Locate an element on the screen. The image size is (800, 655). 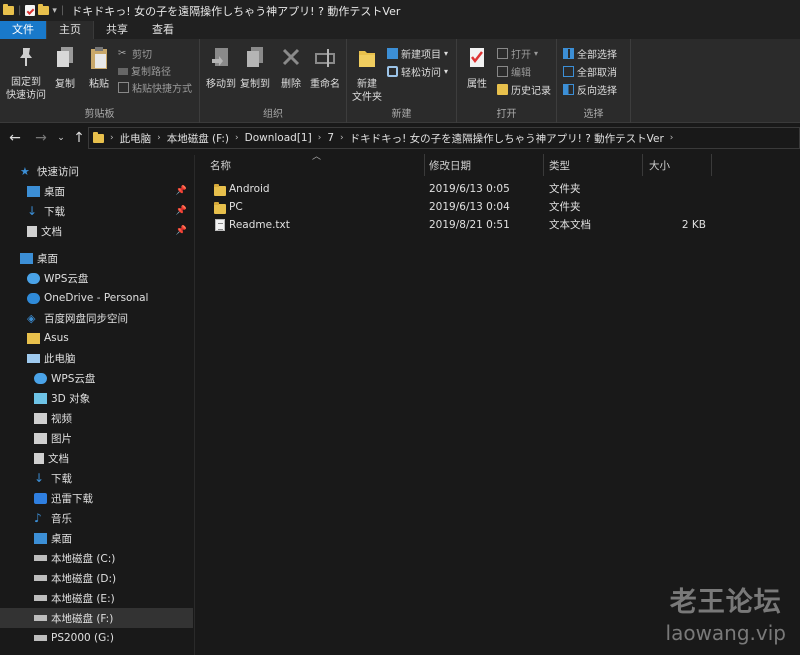
file-name: Android is located at coordinates (249, 189).